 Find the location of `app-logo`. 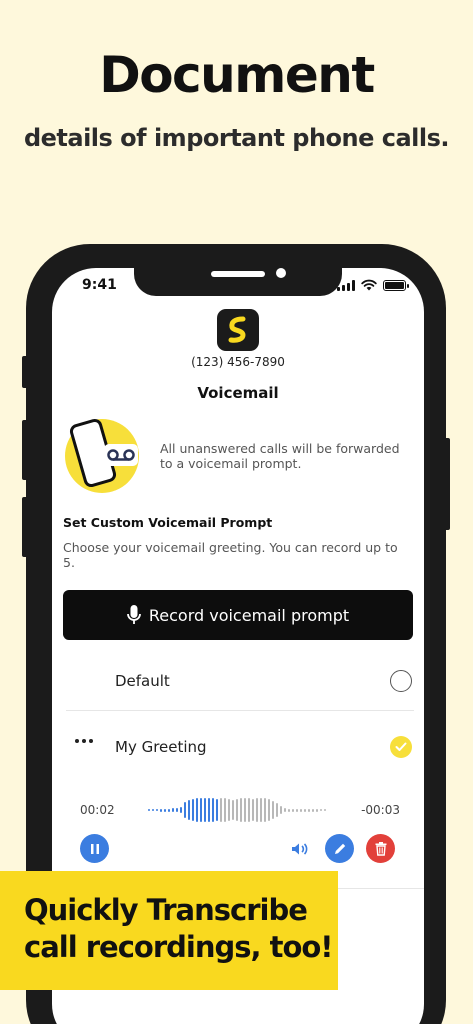

app-logo is located at coordinates (238, 330).